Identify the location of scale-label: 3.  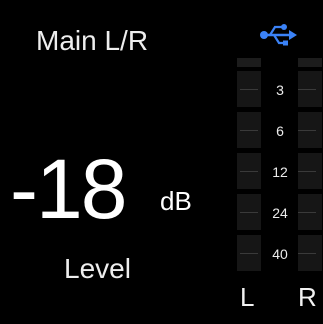
(280, 90).